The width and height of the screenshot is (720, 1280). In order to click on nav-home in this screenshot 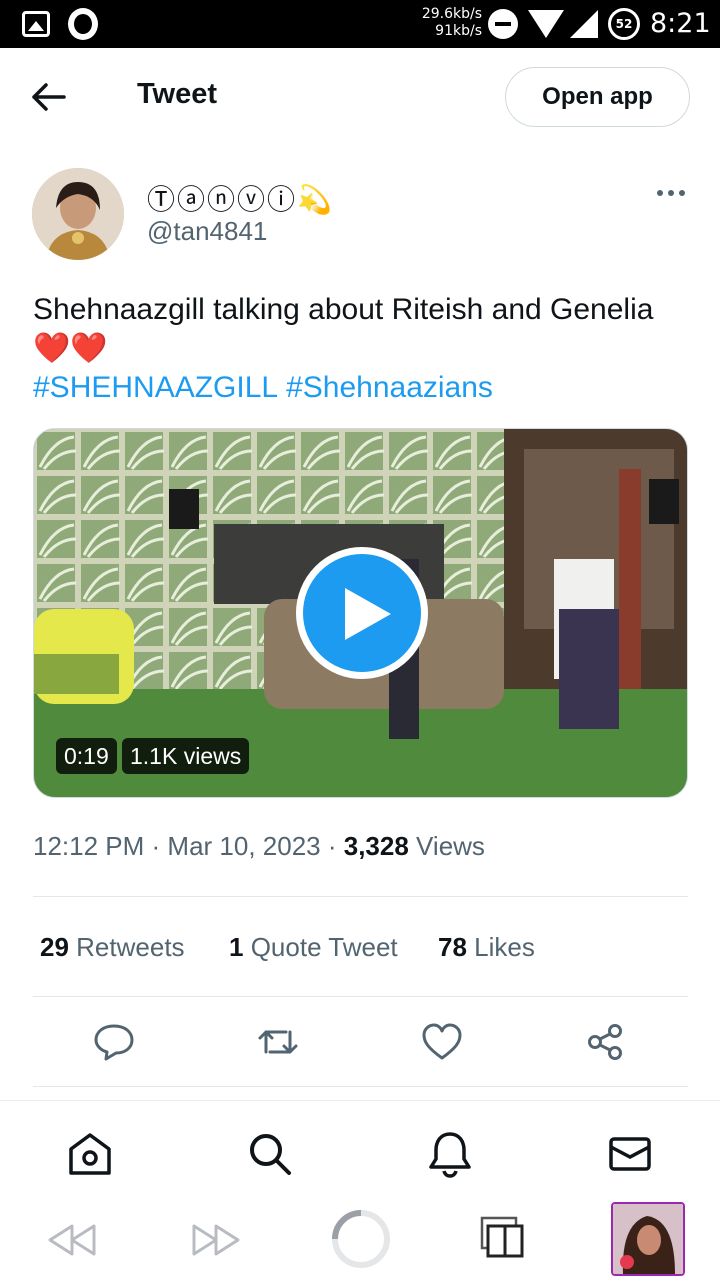, I will do `click(90, 1154)`.